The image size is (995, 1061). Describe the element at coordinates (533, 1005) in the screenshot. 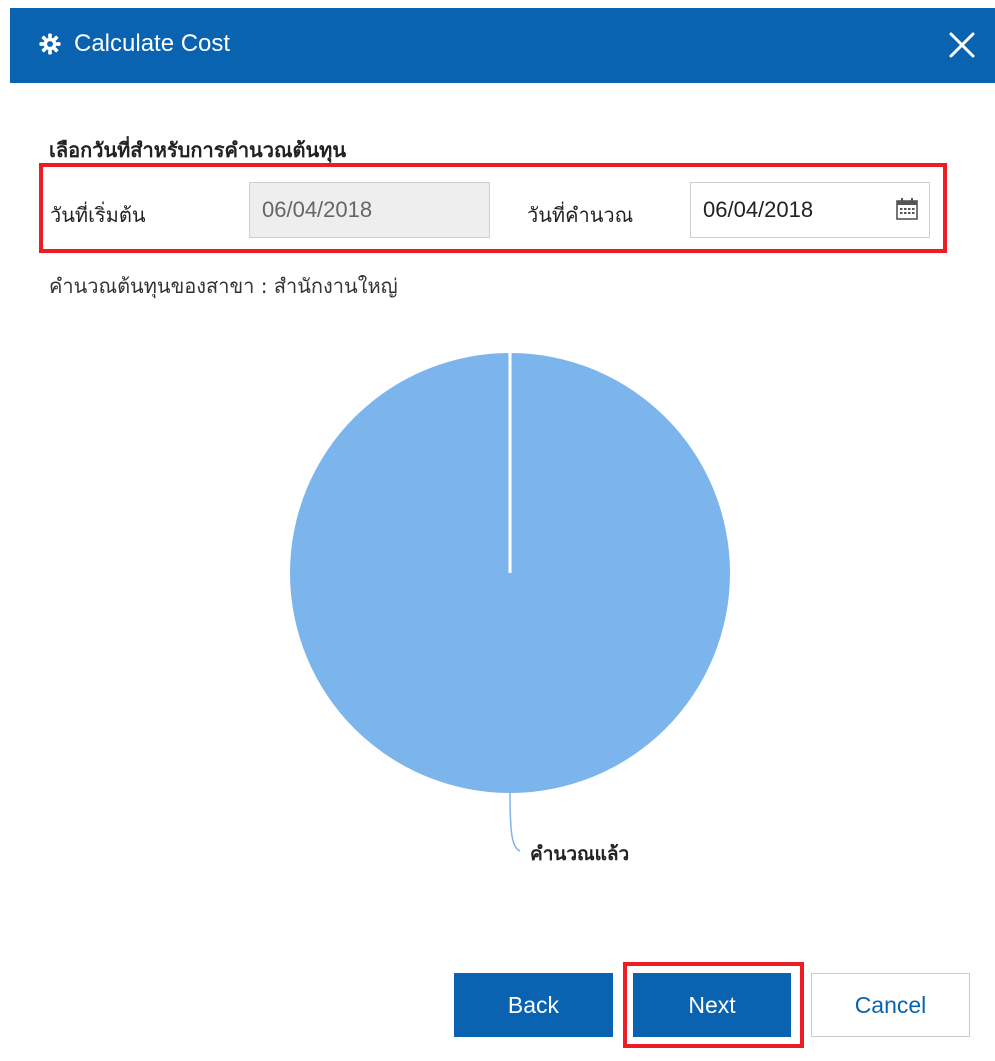

I see `back-button: Back` at that location.